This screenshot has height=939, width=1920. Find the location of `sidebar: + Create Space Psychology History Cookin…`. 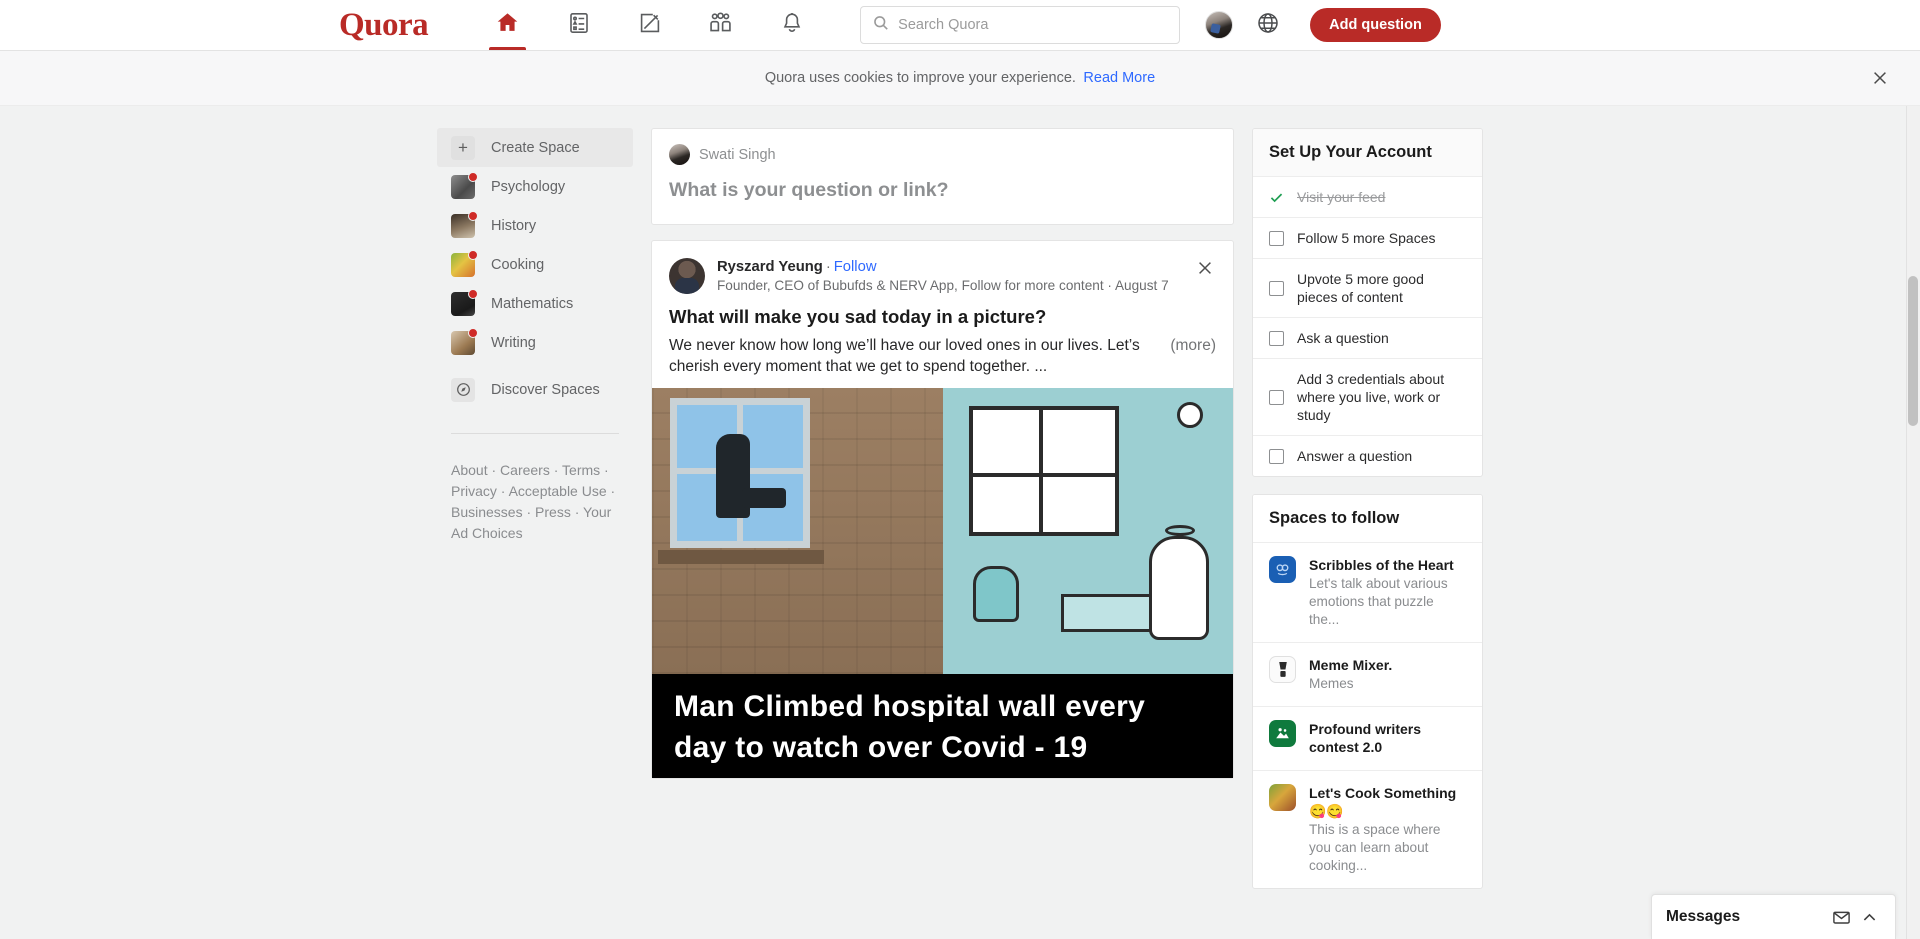

sidebar: + Create Space Psychology History Cookin… is located at coordinates (535, 533).